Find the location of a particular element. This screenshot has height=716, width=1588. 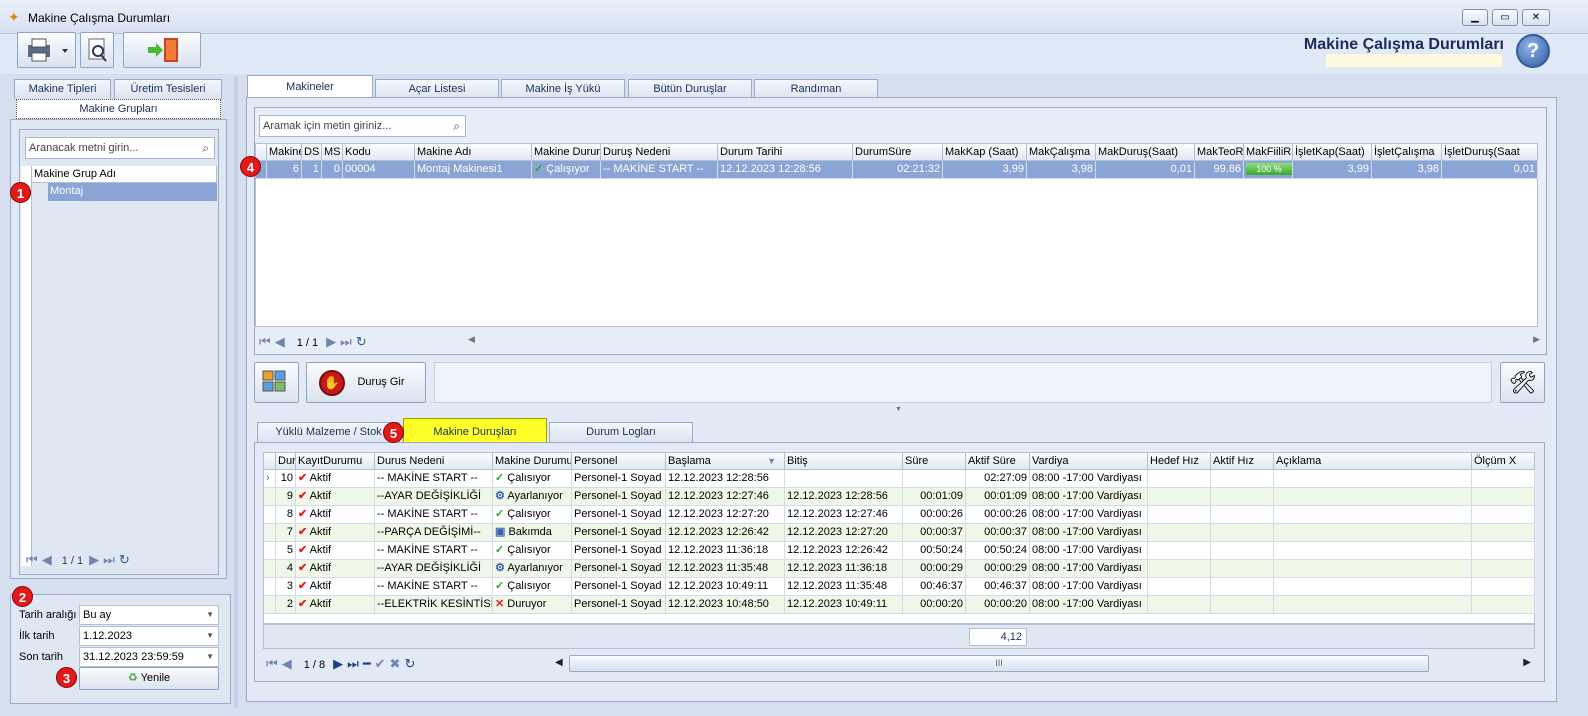

col-machine-theoretical: MakTeoRa is located at coordinates (1219, 152).